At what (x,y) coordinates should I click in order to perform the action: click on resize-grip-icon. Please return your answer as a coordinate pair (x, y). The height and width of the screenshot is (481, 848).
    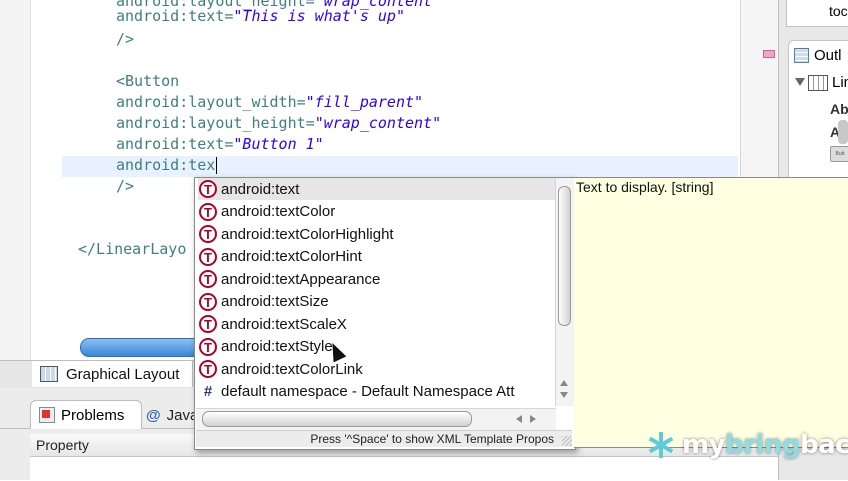
    Looking at the image, I should click on (567, 441).